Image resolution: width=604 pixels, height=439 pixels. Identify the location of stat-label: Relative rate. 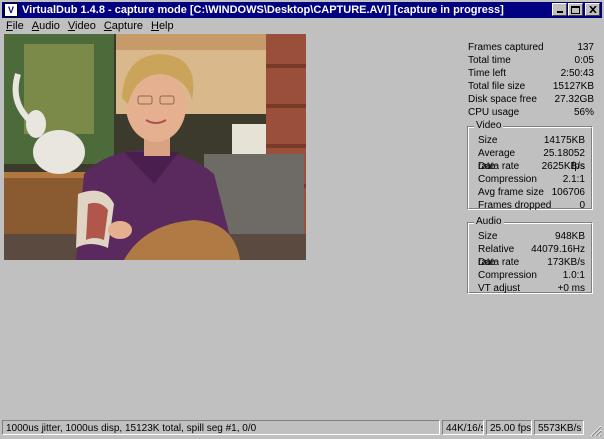
(496, 256).